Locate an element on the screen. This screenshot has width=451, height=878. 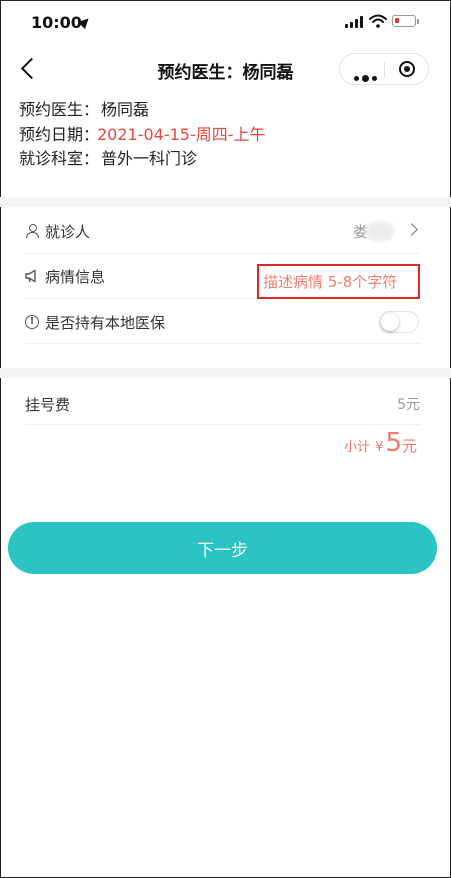
cellular-signal-icon is located at coordinates (354, 22).